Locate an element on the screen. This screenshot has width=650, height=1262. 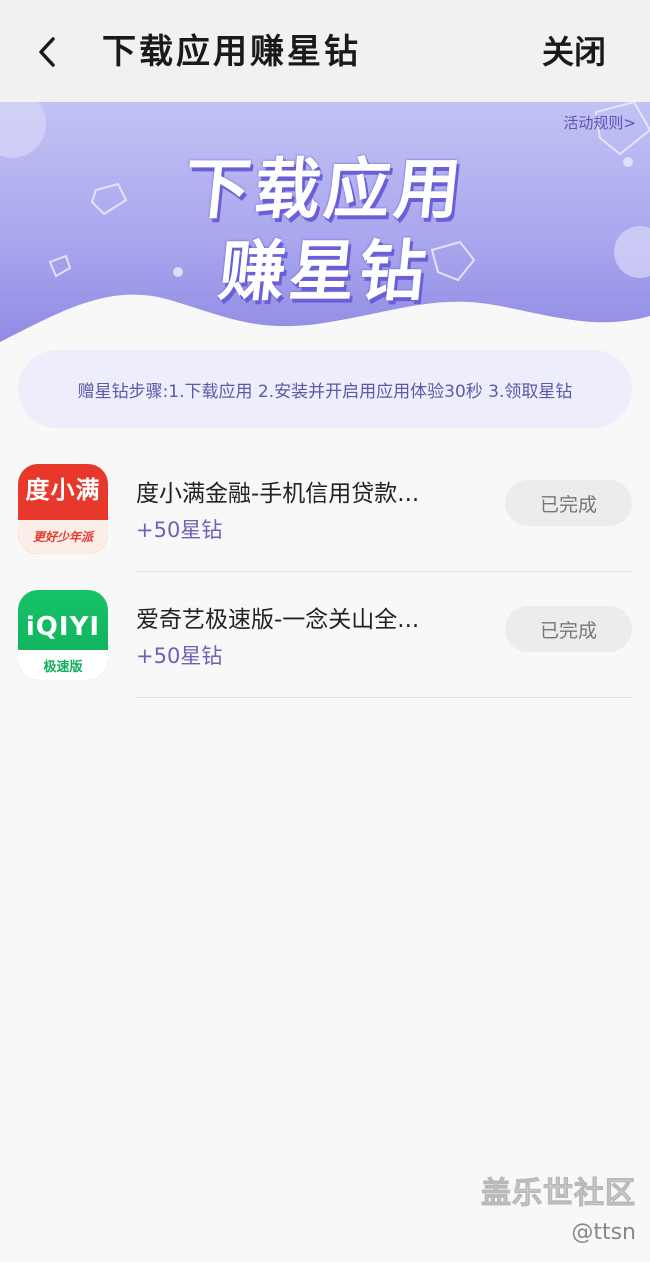
steps-text: 赠星钻步骤:1.下载应用 2.安装并开启用应用体验30秒 3.领取星钻 is located at coordinates (325, 391).